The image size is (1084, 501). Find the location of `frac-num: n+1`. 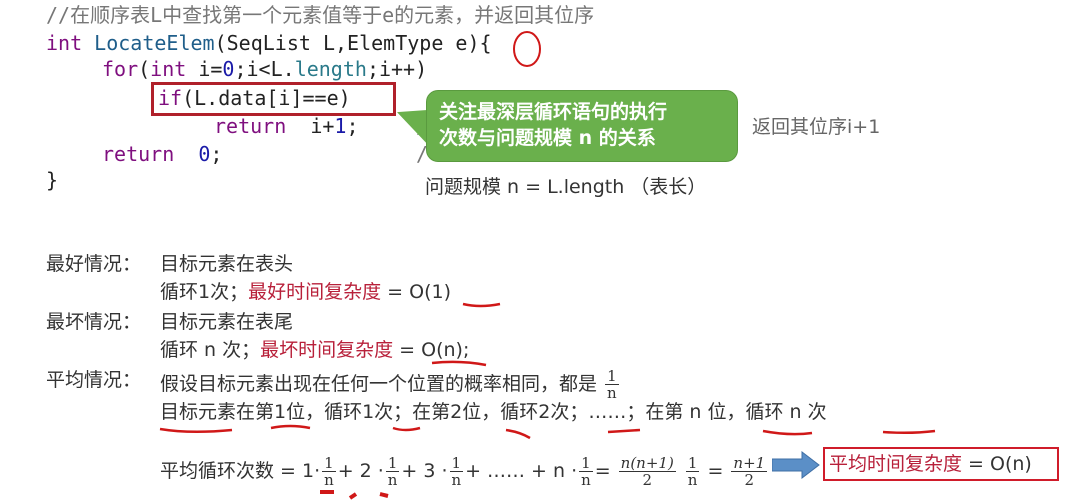

frac-num: n+1 is located at coordinates (749, 463).